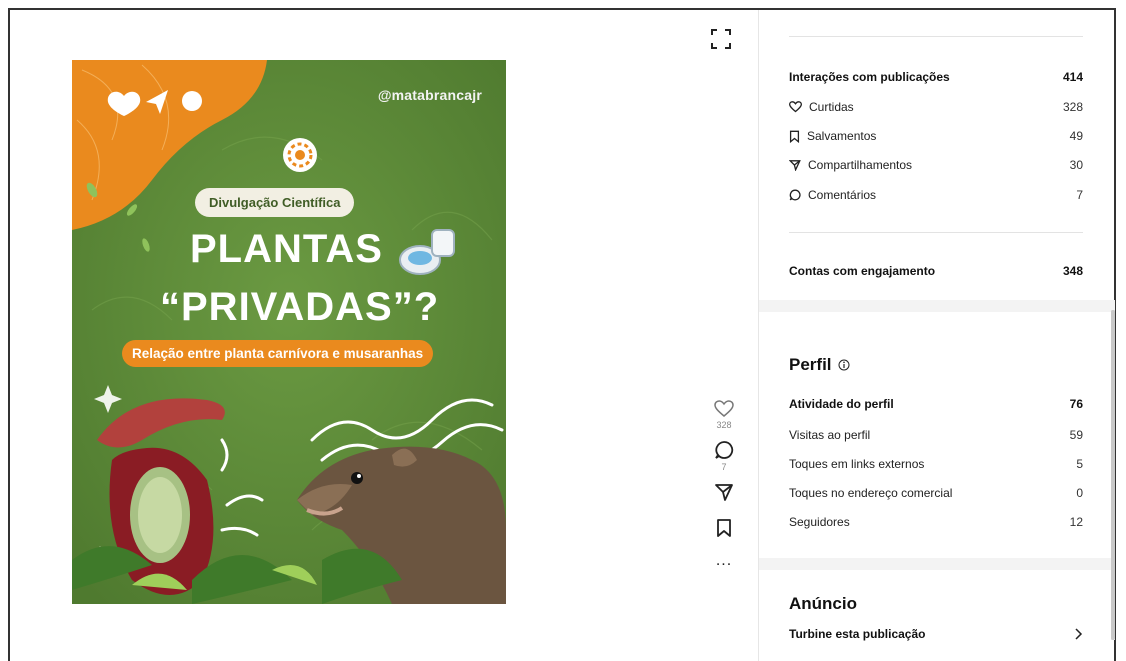 The width and height of the screenshot is (1126, 661). I want to click on ad-section-title: Anúncio, so click(823, 603).